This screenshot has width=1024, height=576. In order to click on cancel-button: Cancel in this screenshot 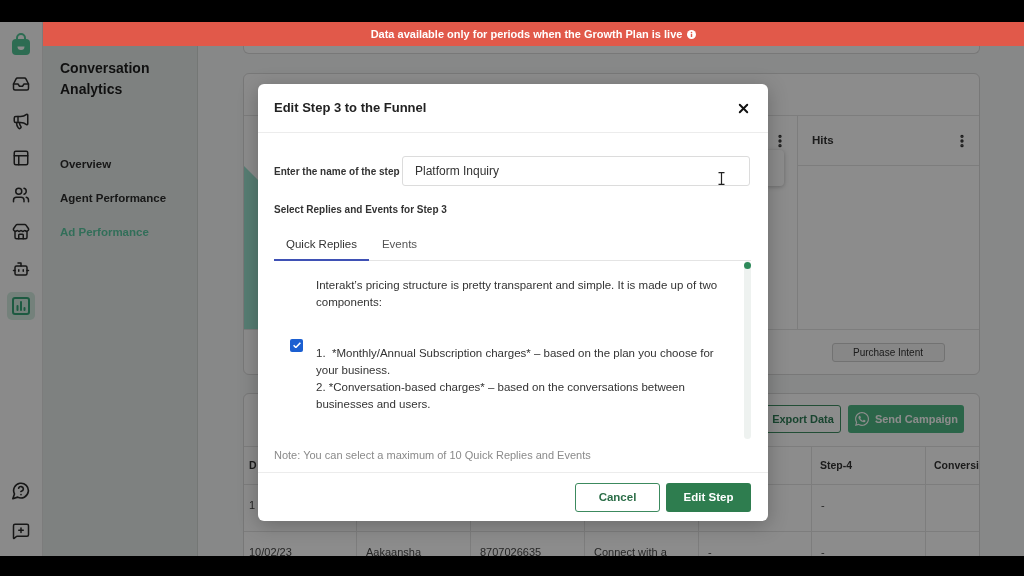, I will do `click(617, 497)`.